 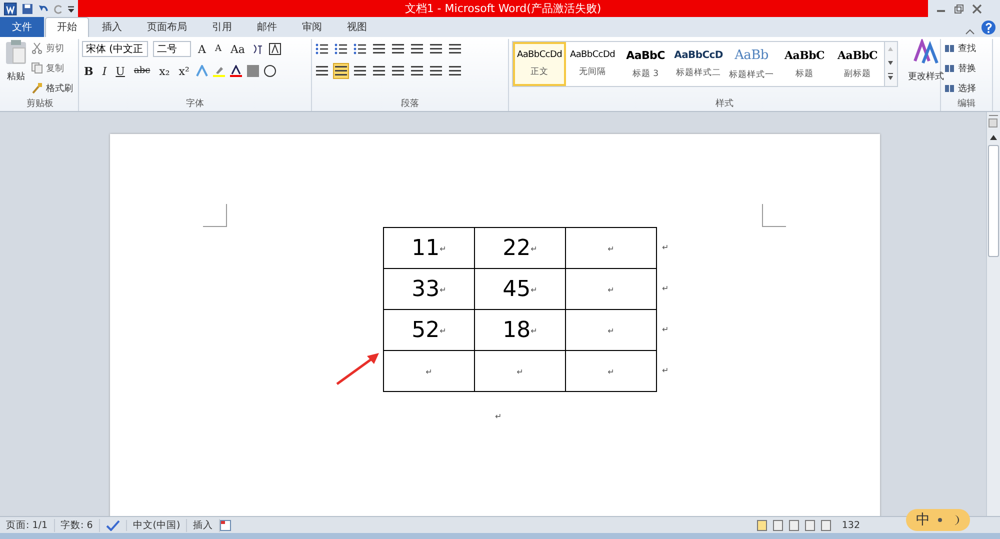 What do you see at coordinates (270, 71) in the screenshot?
I see `enclose-icon` at bounding box center [270, 71].